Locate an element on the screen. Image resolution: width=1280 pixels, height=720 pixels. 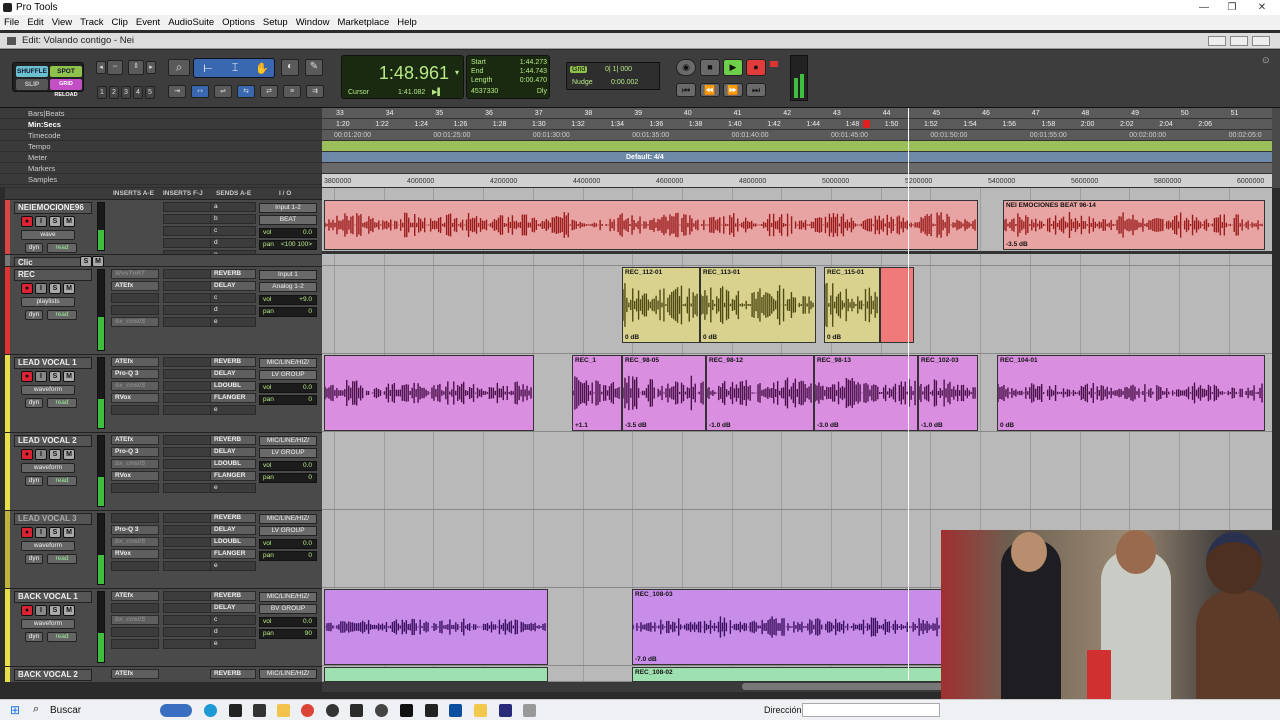
io-selector: LV GROUP is located at coordinates (288, 531).